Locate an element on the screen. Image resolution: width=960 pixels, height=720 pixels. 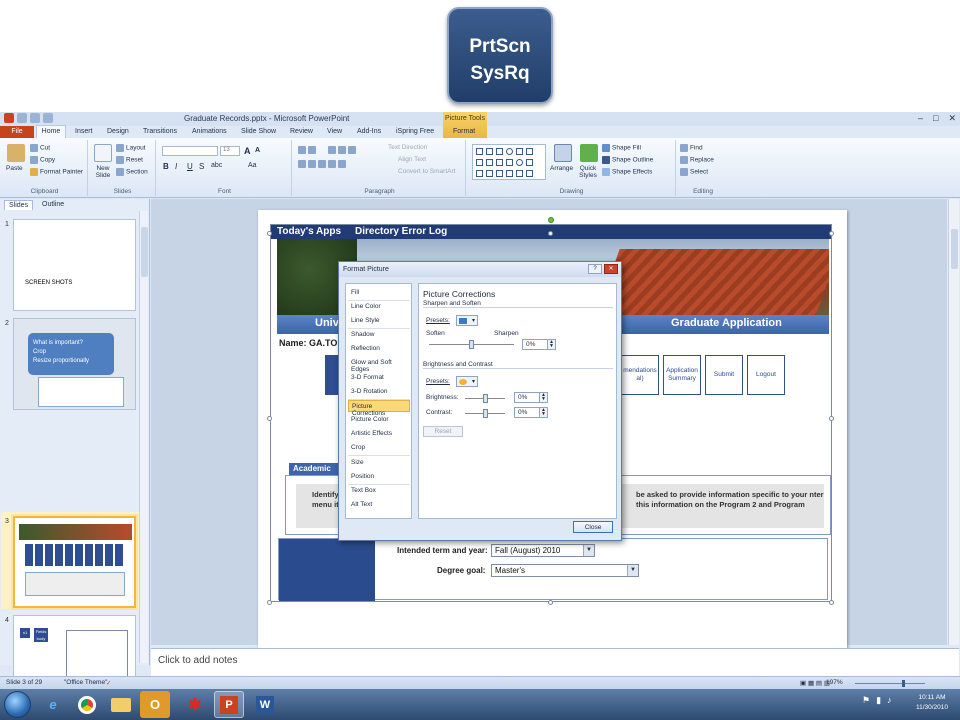
contrast-spinner: 0% ▲ ▼ is located at coordinates (531, 412).